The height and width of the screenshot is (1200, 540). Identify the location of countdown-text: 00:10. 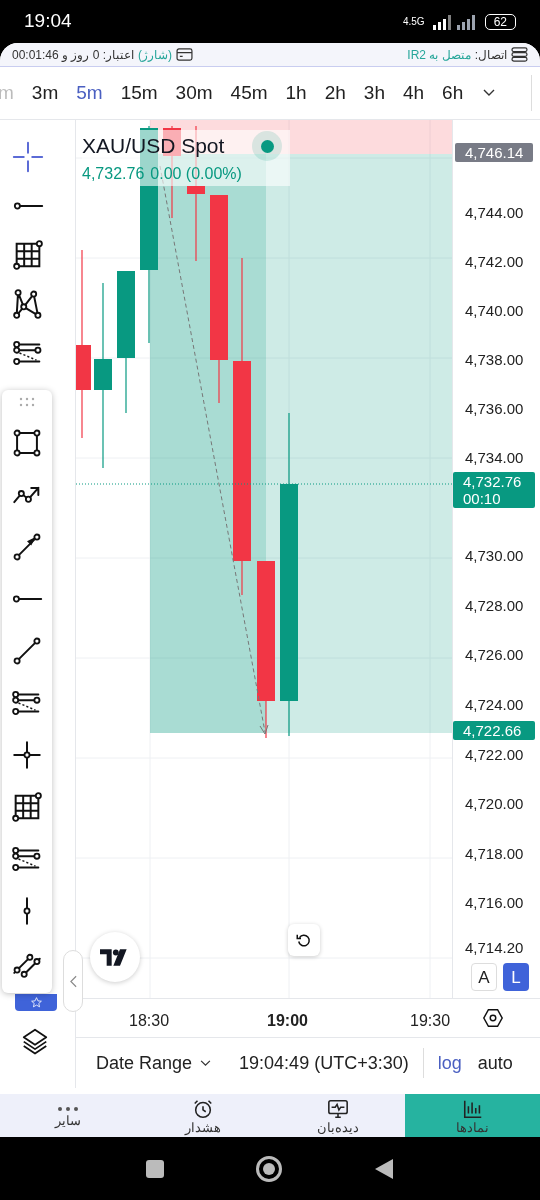
(482, 499).